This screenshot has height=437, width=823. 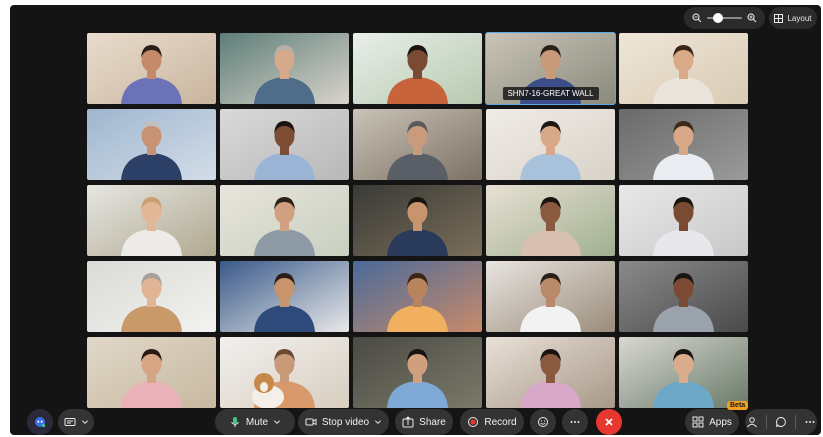 I want to click on end-call-button, so click(x=609, y=422).